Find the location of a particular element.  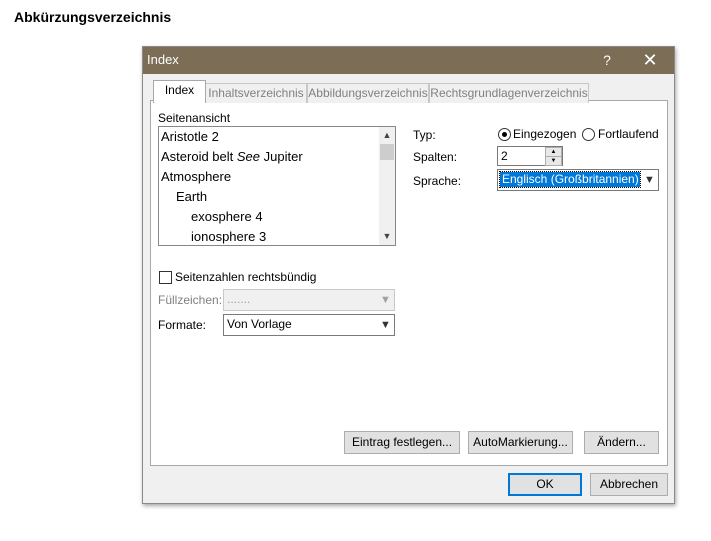

tab-leader-label: Füllzeichen: is located at coordinates (190, 300).